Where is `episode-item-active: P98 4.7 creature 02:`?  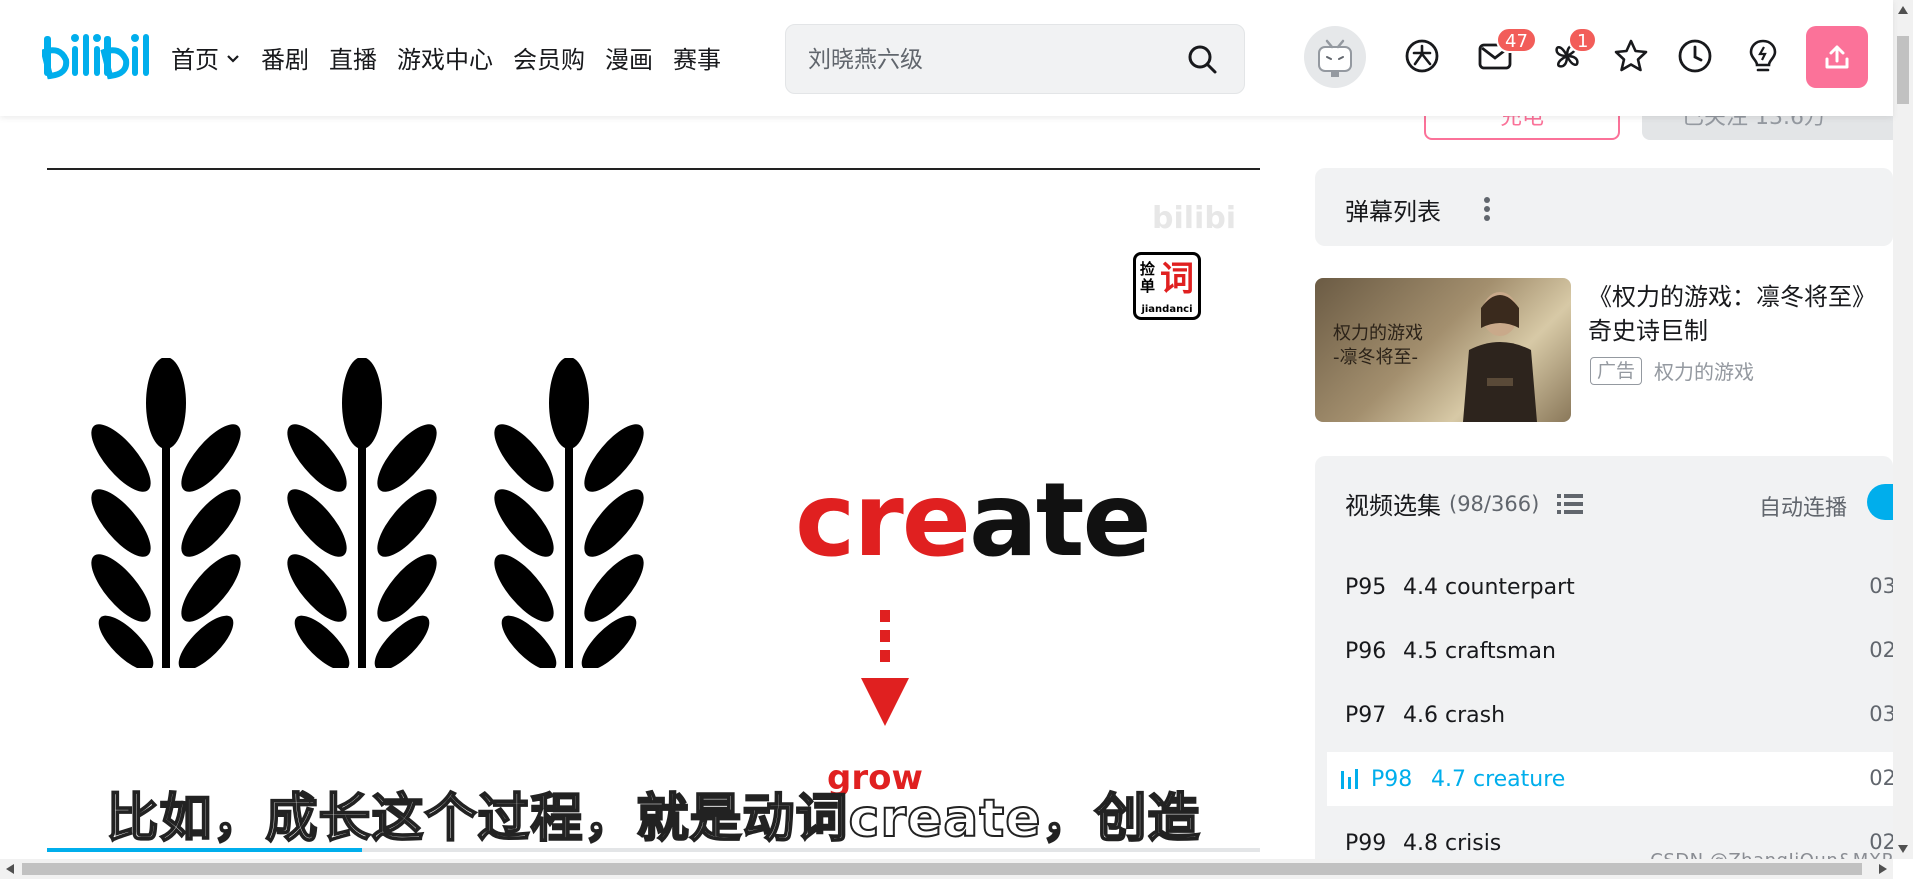 episode-item-active: P98 4.7 creature 02: is located at coordinates (1610, 779).